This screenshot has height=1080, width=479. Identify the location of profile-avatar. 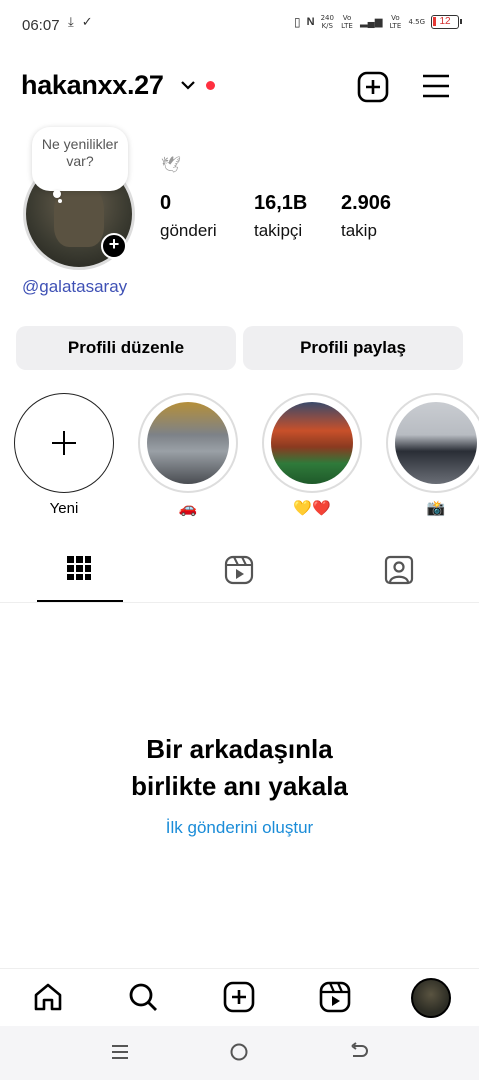
(431, 998).